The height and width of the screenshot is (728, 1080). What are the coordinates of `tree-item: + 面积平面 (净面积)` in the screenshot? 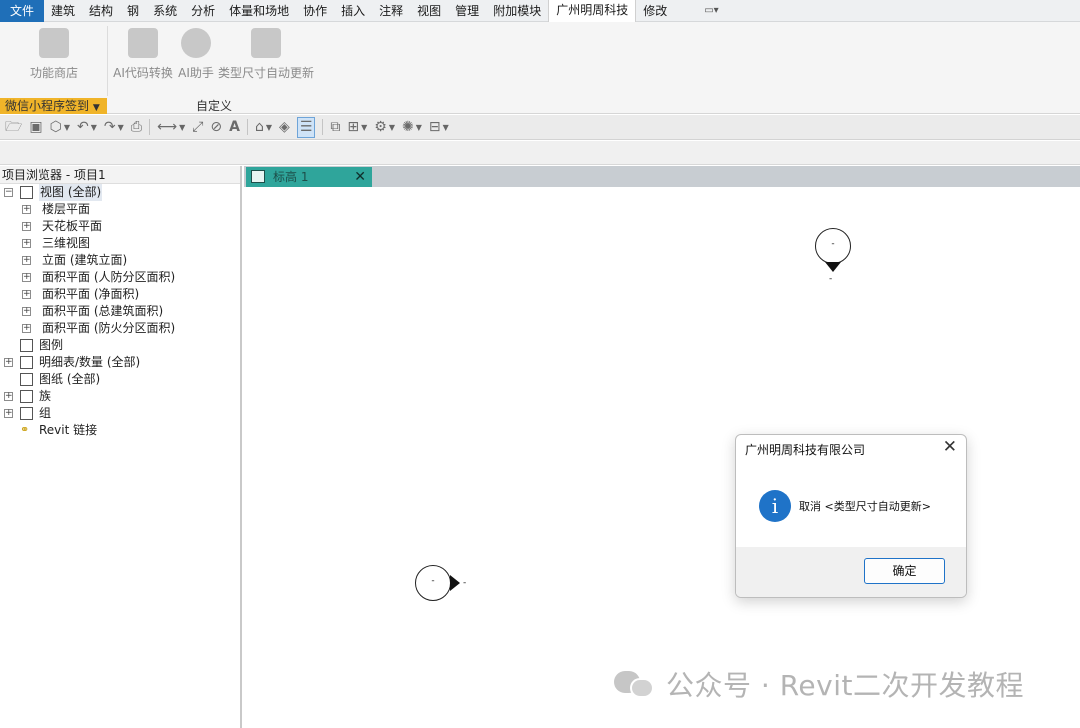 It's located at (120, 294).